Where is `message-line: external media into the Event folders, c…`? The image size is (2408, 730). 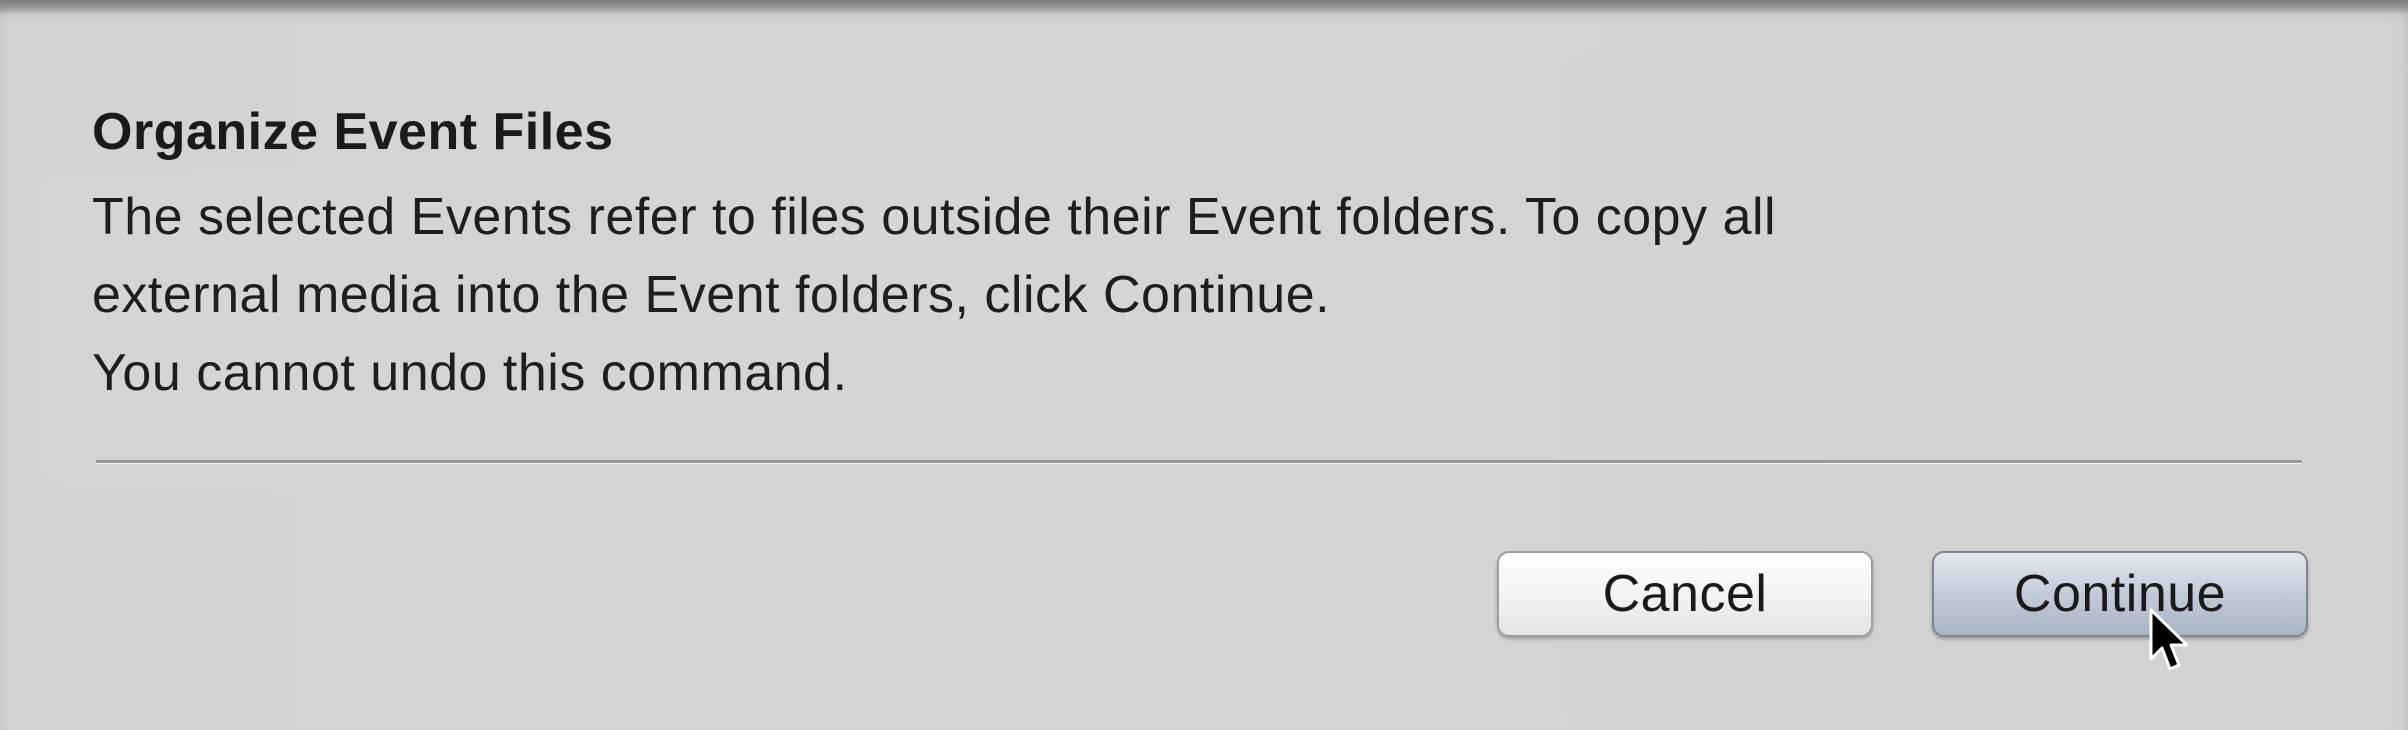
message-line: external media into the Event folders, c… is located at coordinates (711, 295).